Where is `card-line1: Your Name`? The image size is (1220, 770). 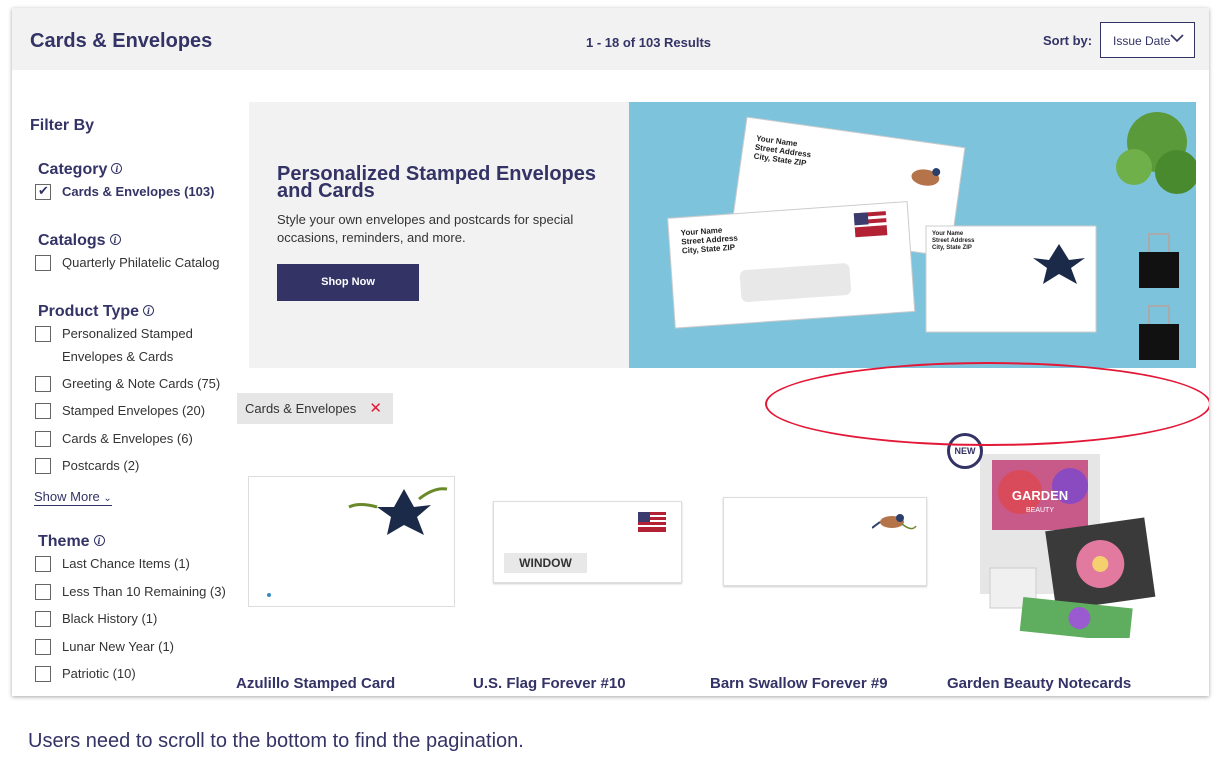
card-line1: Your Name is located at coordinates (948, 234).